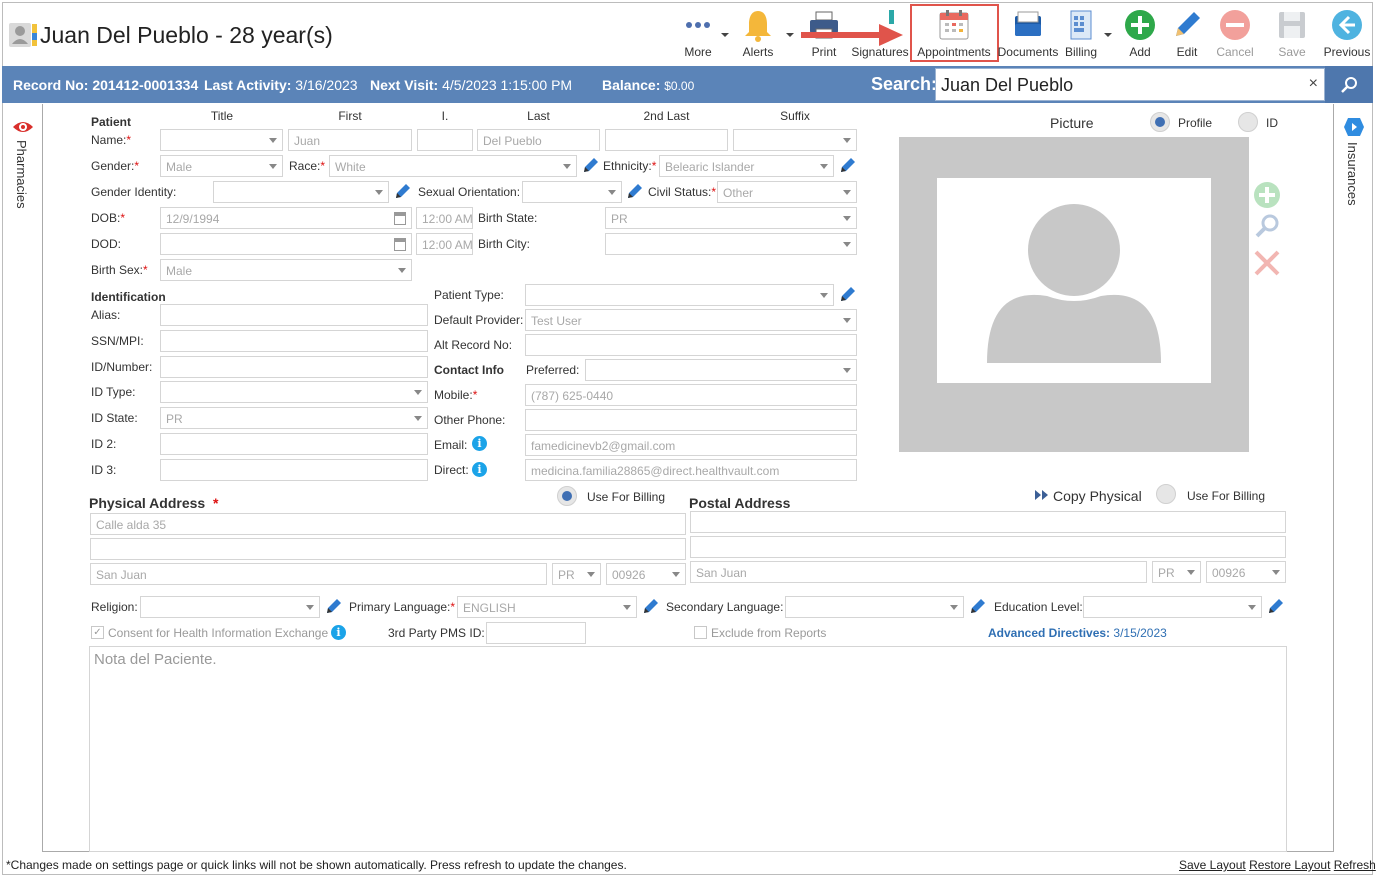  I want to click on id-type-select, so click(294, 392).